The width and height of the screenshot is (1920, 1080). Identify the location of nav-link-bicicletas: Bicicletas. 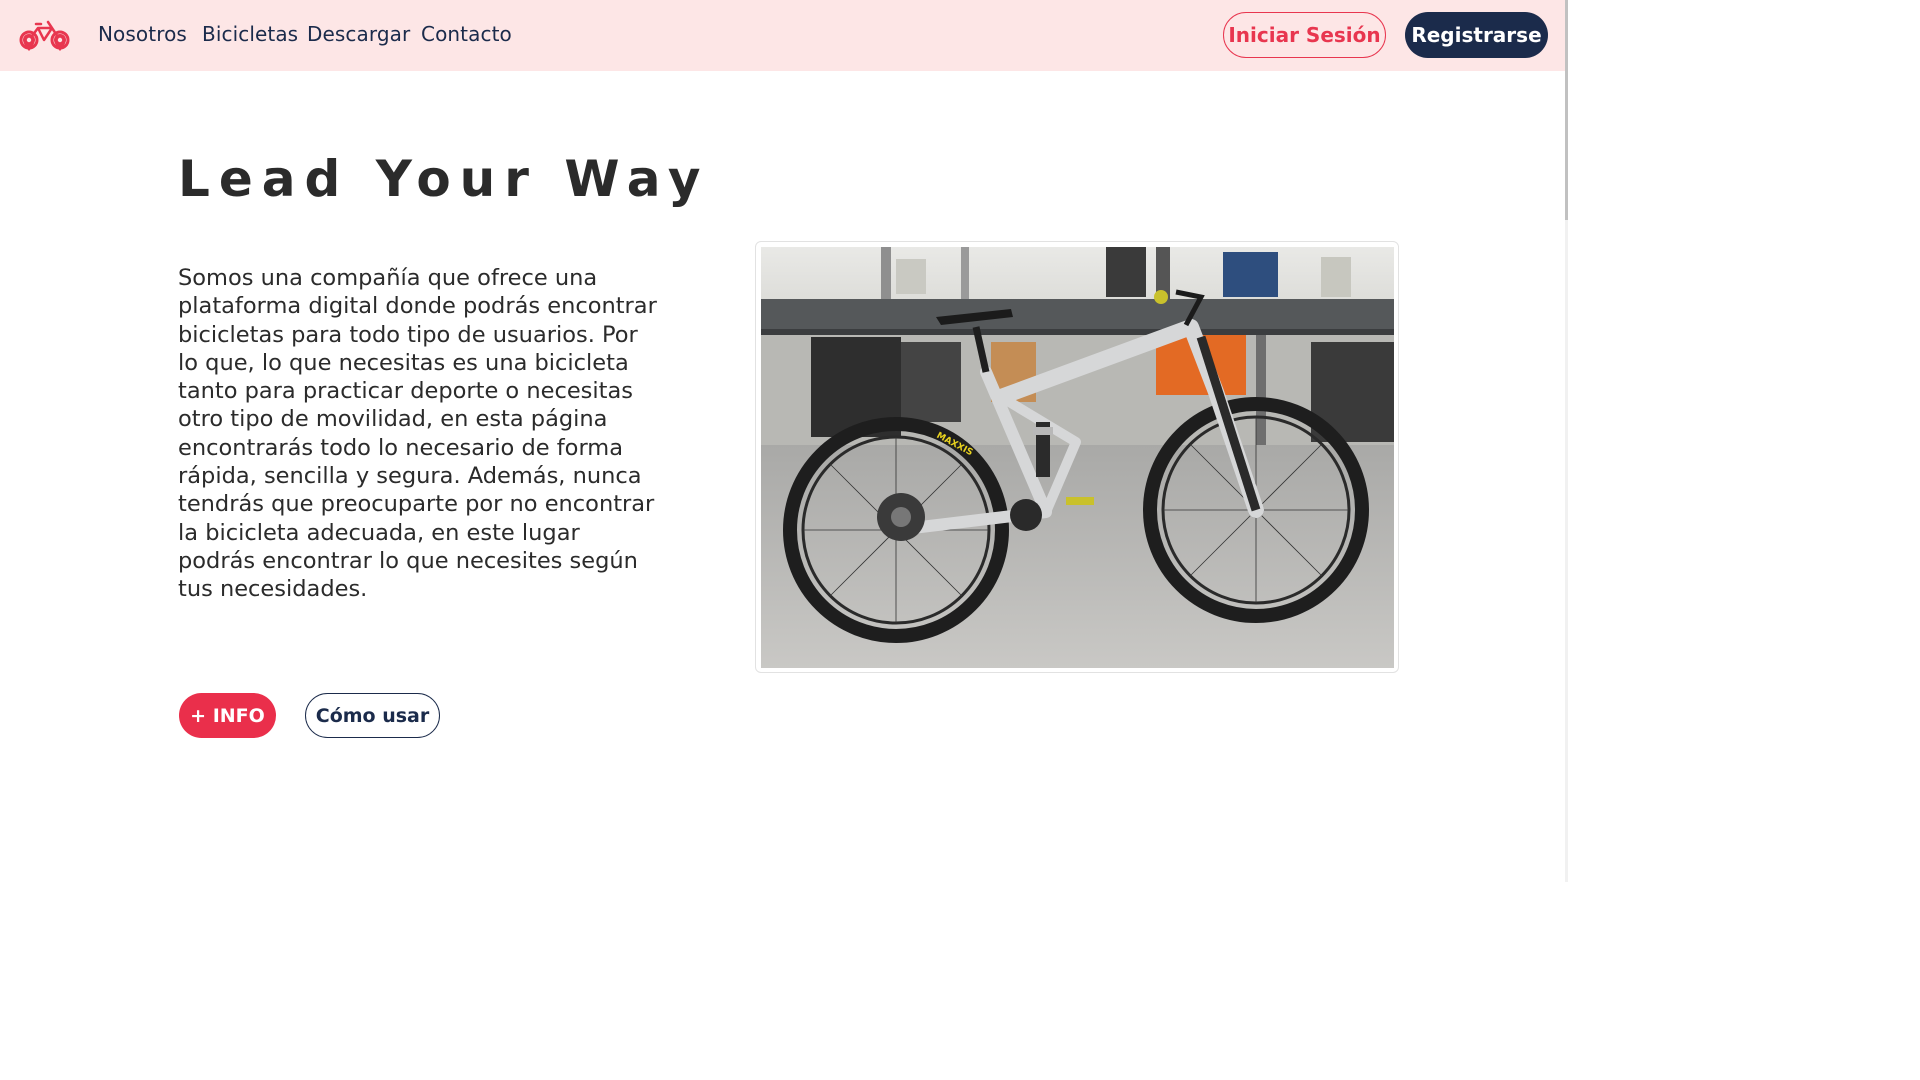
(250, 34).